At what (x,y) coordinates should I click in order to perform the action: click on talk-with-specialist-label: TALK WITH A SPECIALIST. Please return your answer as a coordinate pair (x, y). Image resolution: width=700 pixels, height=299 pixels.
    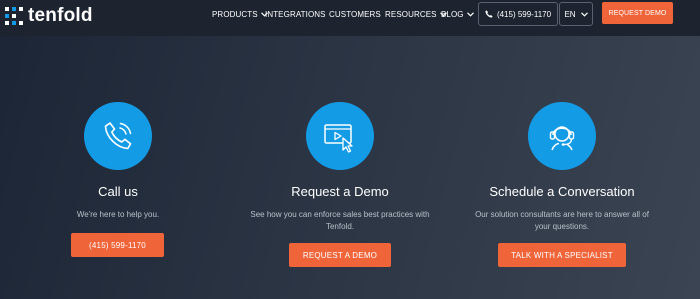
    Looking at the image, I should click on (562, 255).